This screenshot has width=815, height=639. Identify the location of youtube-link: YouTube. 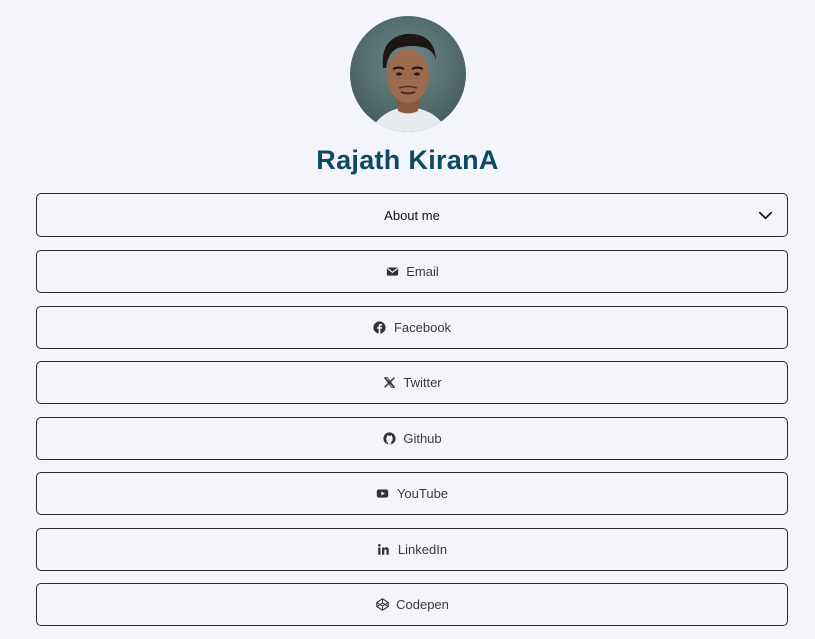
(412, 493).